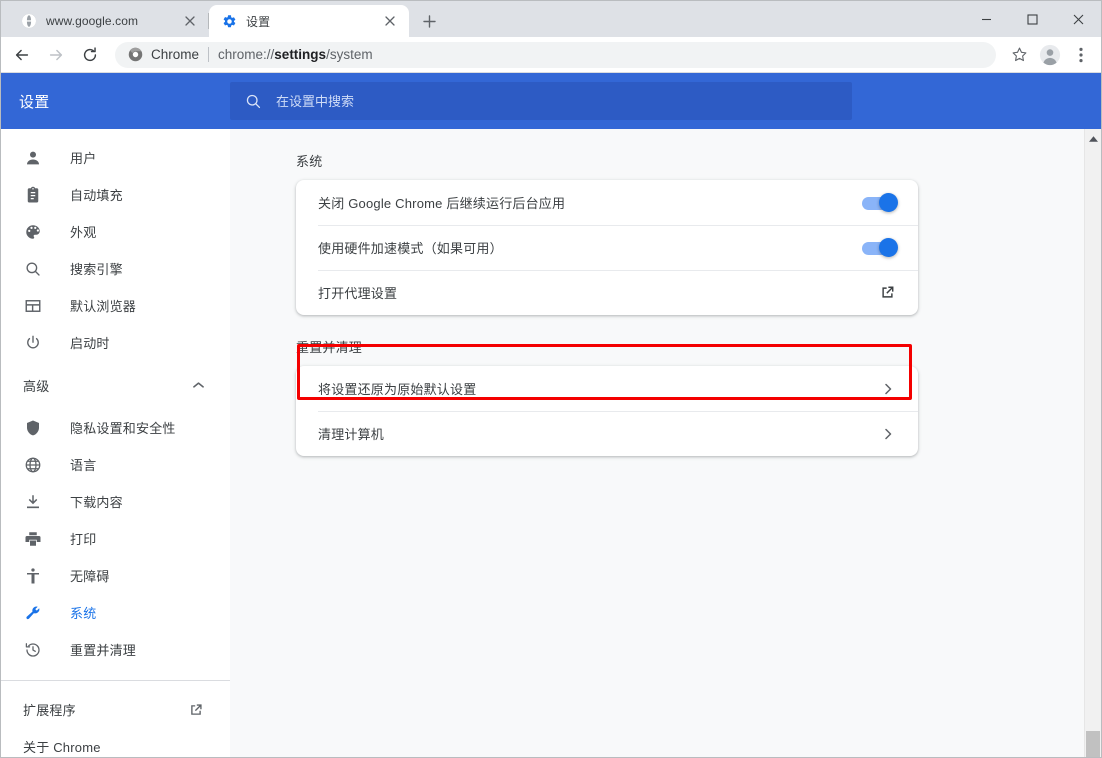 The height and width of the screenshot is (758, 1102). What do you see at coordinates (33, 539) in the screenshot?
I see `printer-icon` at bounding box center [33, 539].